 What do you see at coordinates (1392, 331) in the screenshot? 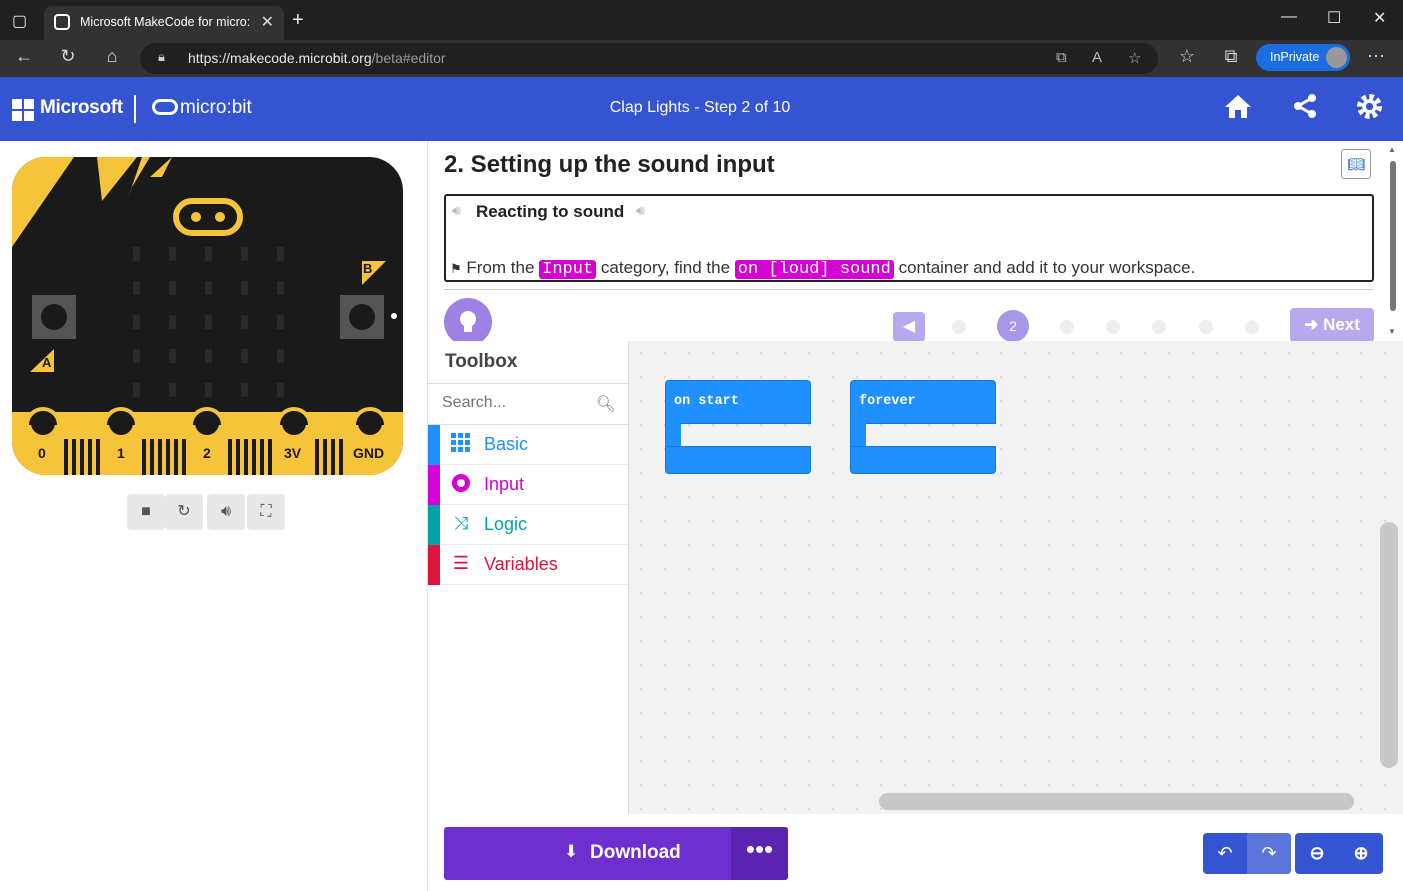
I see `scroll-down-icon: ▼` at bounding box center [1392, 331].